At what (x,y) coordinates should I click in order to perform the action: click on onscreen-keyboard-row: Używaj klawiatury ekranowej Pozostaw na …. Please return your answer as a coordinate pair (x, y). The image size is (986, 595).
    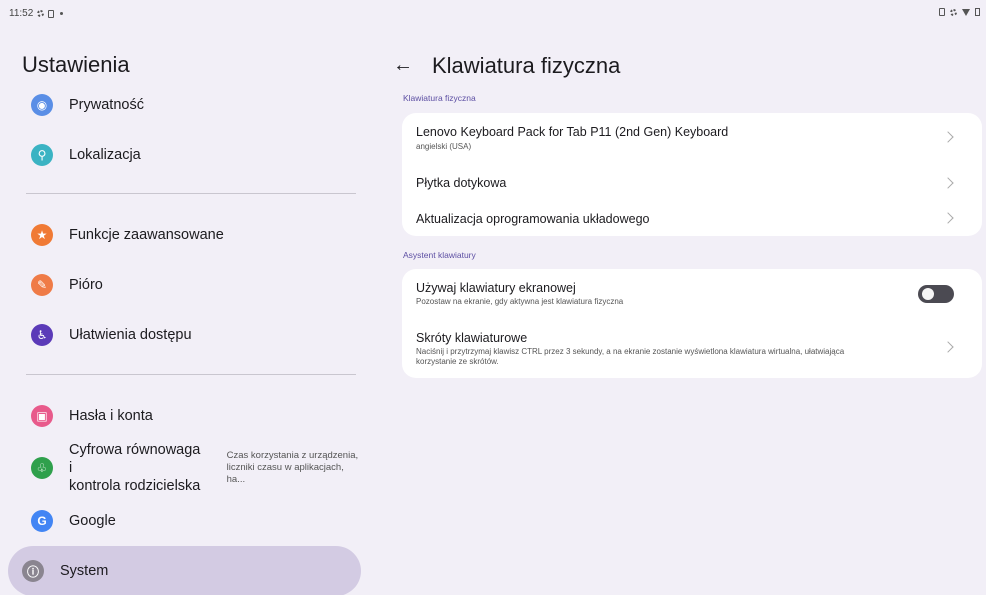
    Looking at the image, I should click on (692, 294).